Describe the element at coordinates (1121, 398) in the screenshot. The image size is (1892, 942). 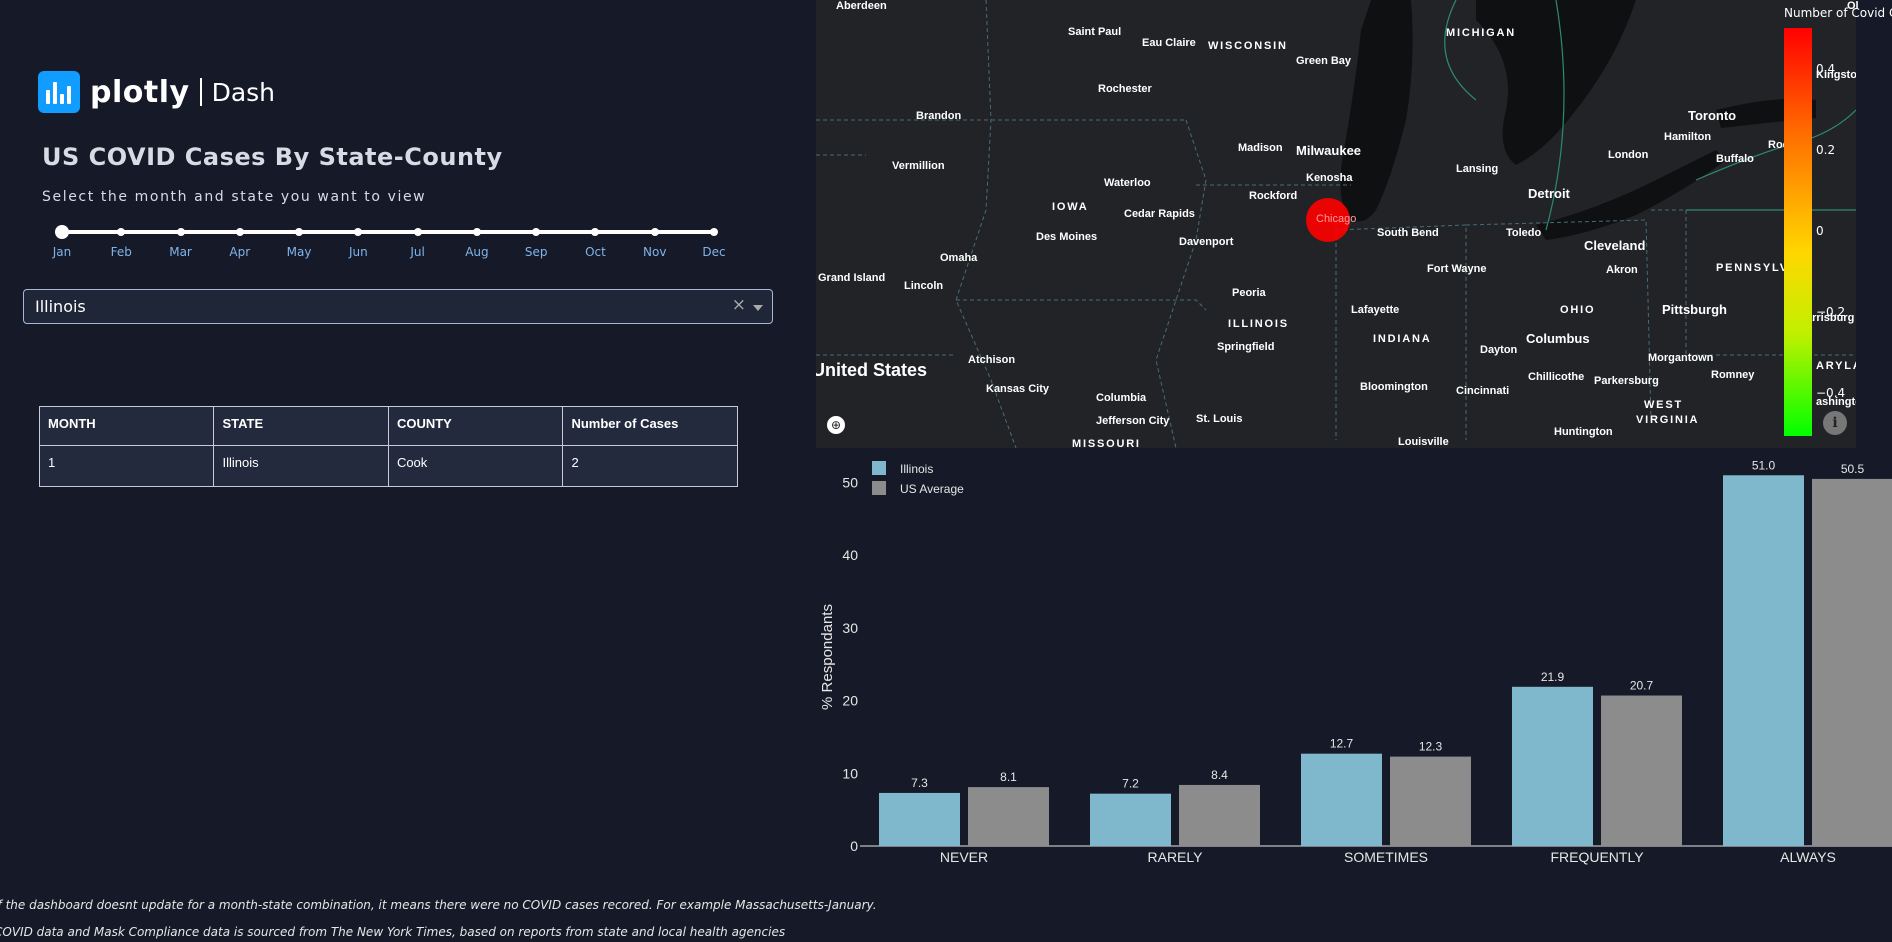
I see `map-city-label: Columbia` at that location.